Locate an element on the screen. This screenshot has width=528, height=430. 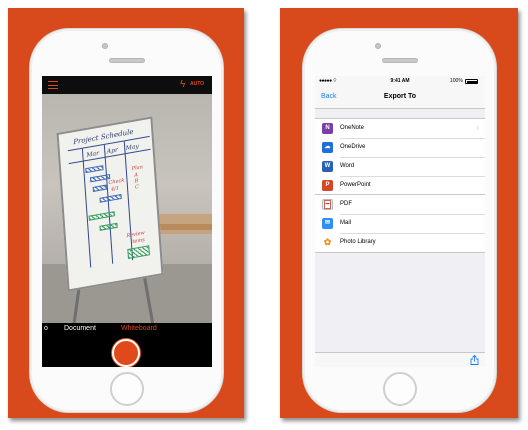
export-word-row: W Word is located at coordinates (400, 166).